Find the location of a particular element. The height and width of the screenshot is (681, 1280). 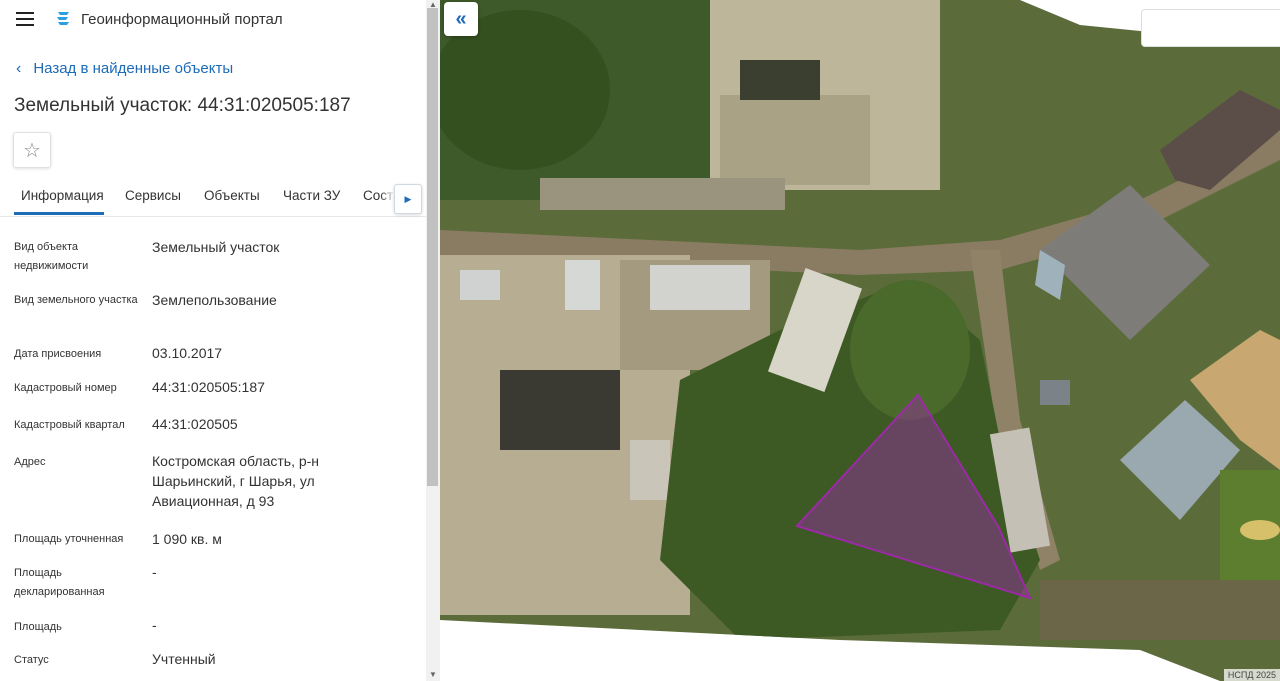

back-link: ‹ Назад в найденные объекты is located at coordinates (124, 68).